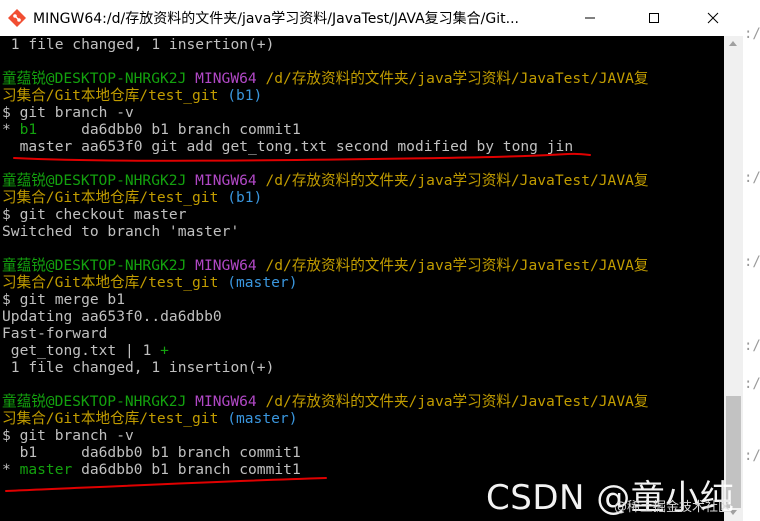 The width and height of the screenshot is (760, 521). I want to click on close-button, so click(713, 18).